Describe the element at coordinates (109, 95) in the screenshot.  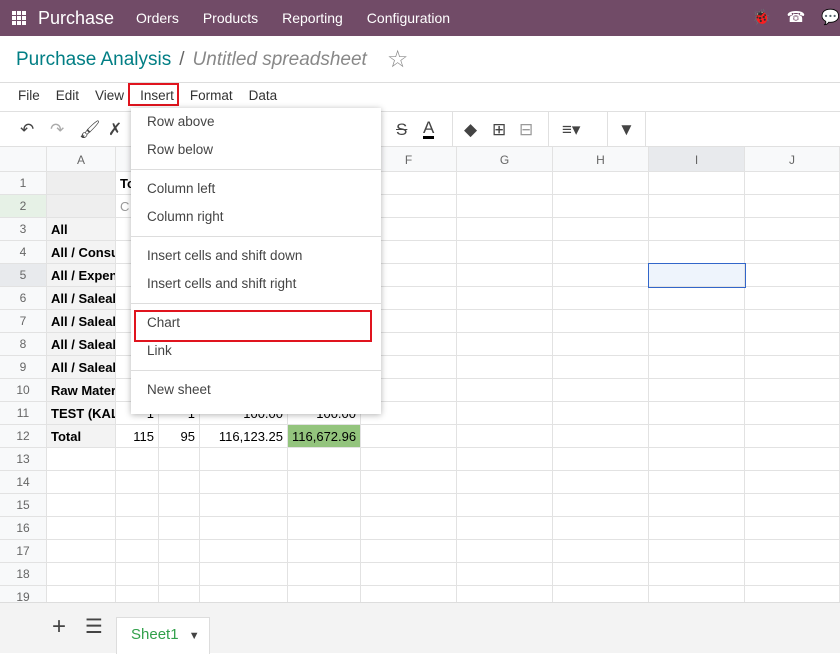
I see `menu-view: View` at that location.